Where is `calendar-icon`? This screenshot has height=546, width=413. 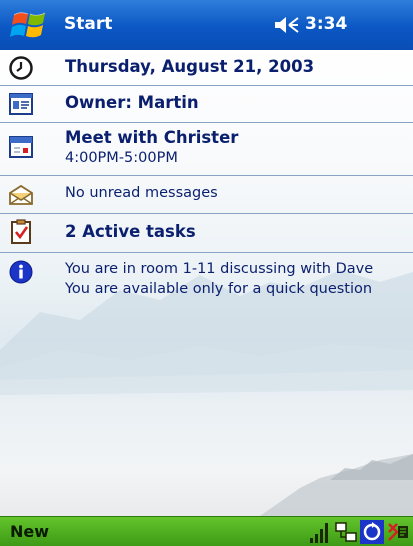 calendar-icon is located at coordinates (21, 147).